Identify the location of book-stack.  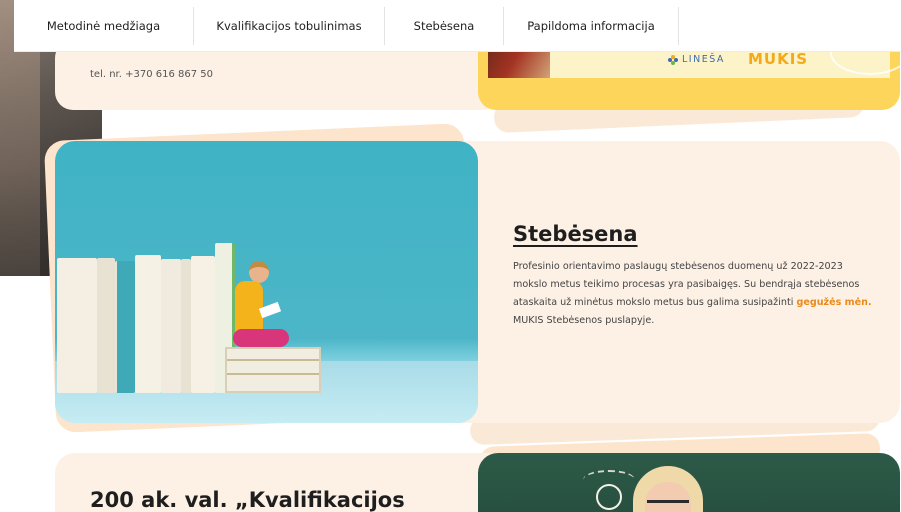
(273, 370).